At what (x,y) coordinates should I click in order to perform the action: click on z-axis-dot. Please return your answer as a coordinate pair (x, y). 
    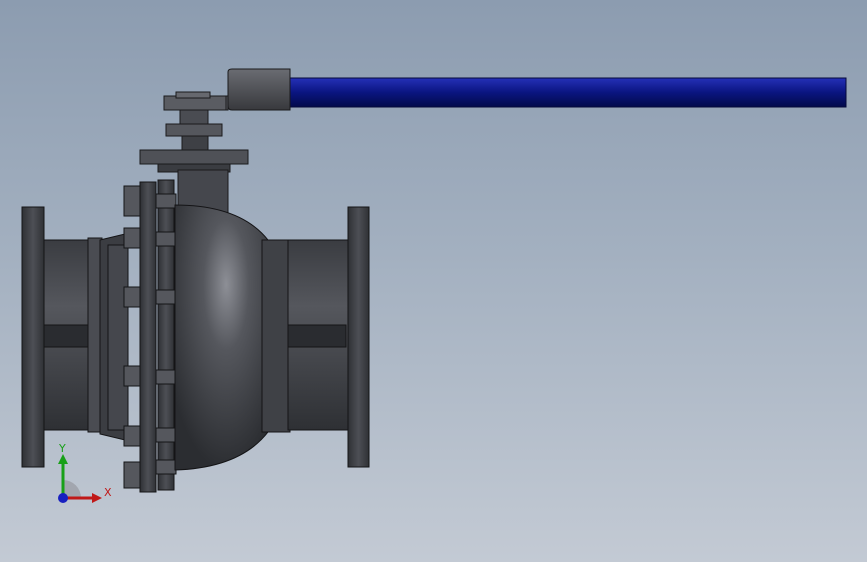
    Looking at the image, I should click on (63, 498).